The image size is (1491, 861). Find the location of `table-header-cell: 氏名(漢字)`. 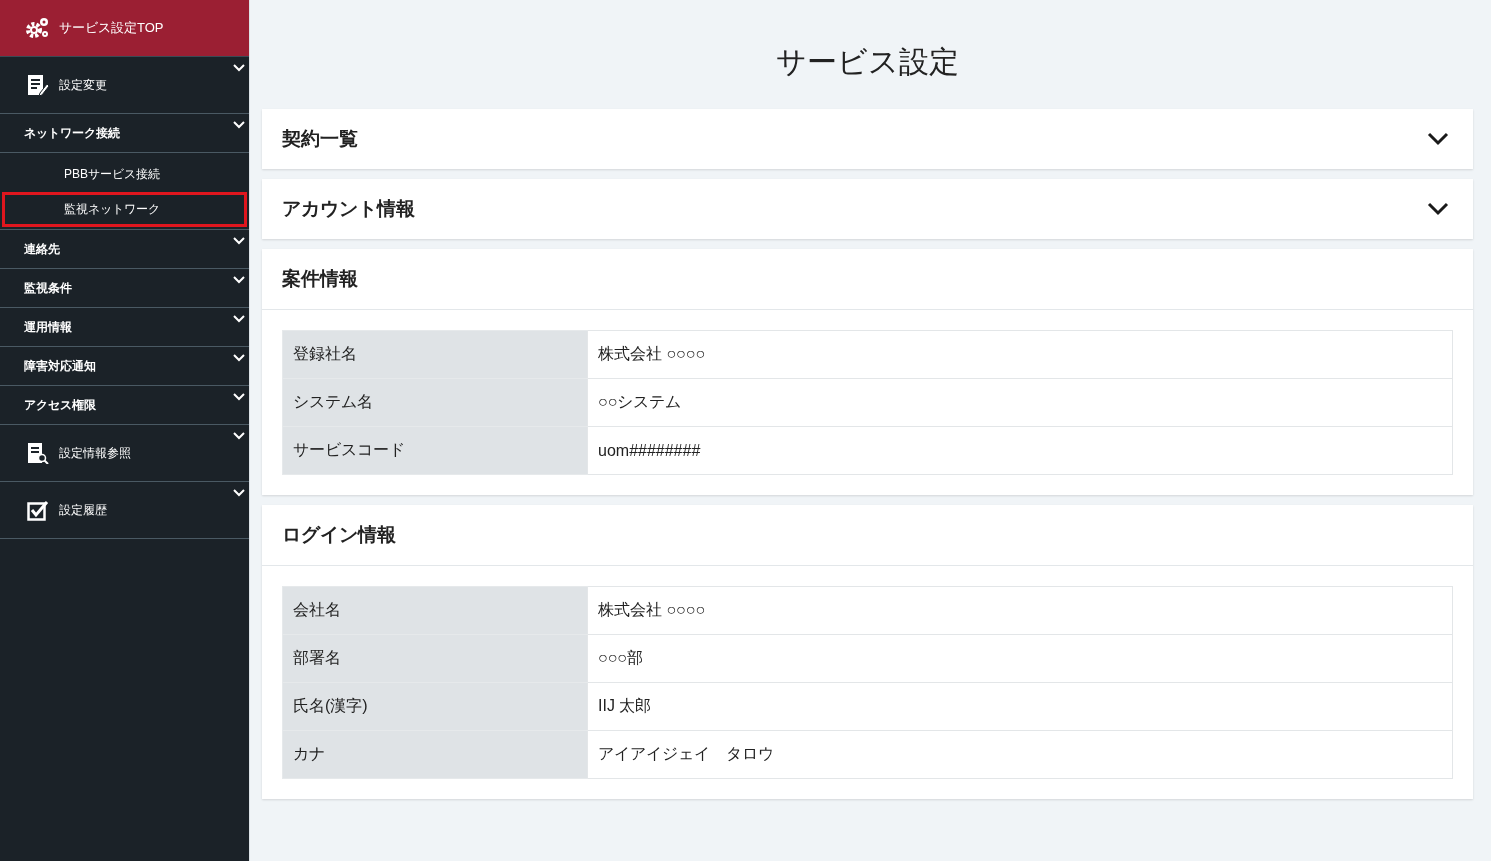

table-header-cell: 氏名(漢字) is located at coordinates (435, 706).